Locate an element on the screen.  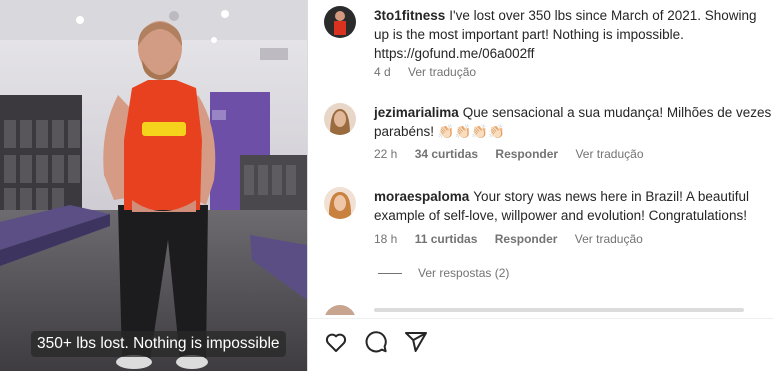
comment-meta: 18 h 11 curtidas Responder Ver tradução is located at coordinates (515, 239).